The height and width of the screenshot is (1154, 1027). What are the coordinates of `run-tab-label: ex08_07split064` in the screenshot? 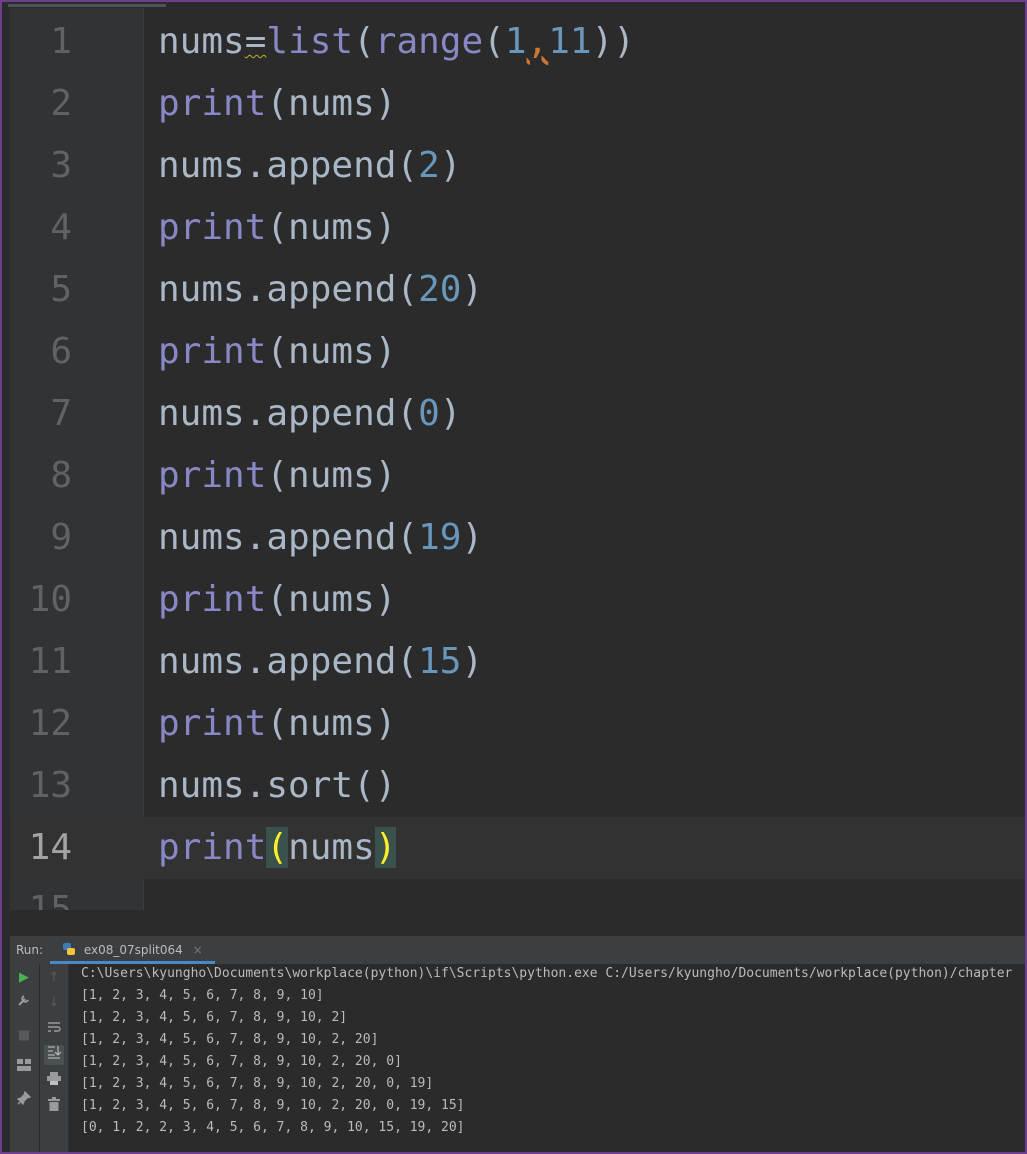 It's located at (133, 950).